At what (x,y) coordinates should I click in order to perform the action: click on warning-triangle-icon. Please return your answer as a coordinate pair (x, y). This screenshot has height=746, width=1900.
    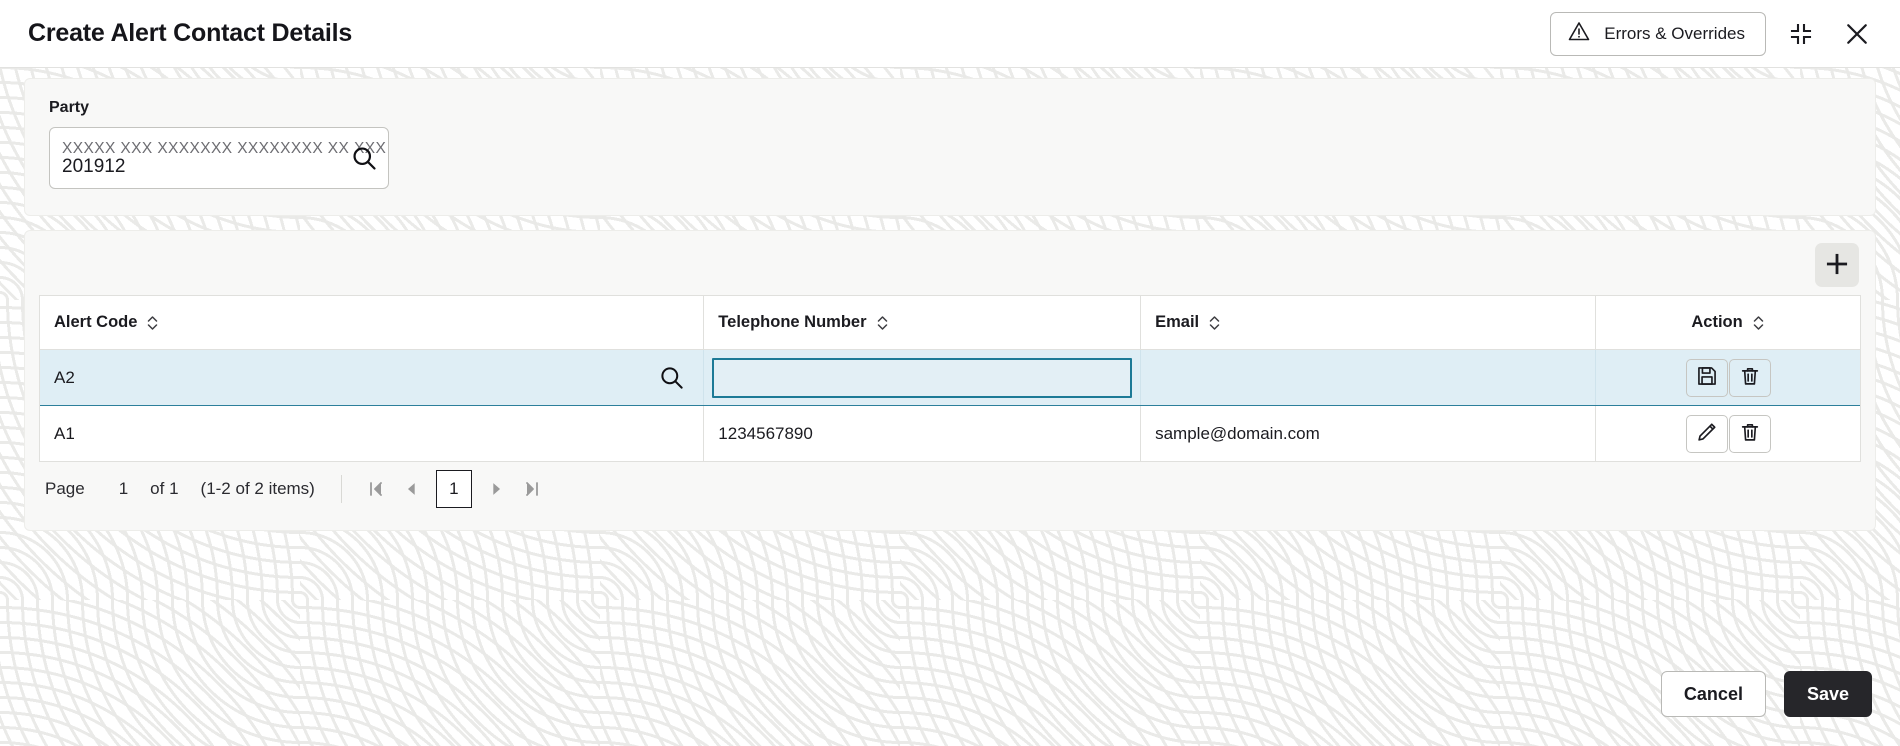
    Looking at the image, I should click on (1579, 33).